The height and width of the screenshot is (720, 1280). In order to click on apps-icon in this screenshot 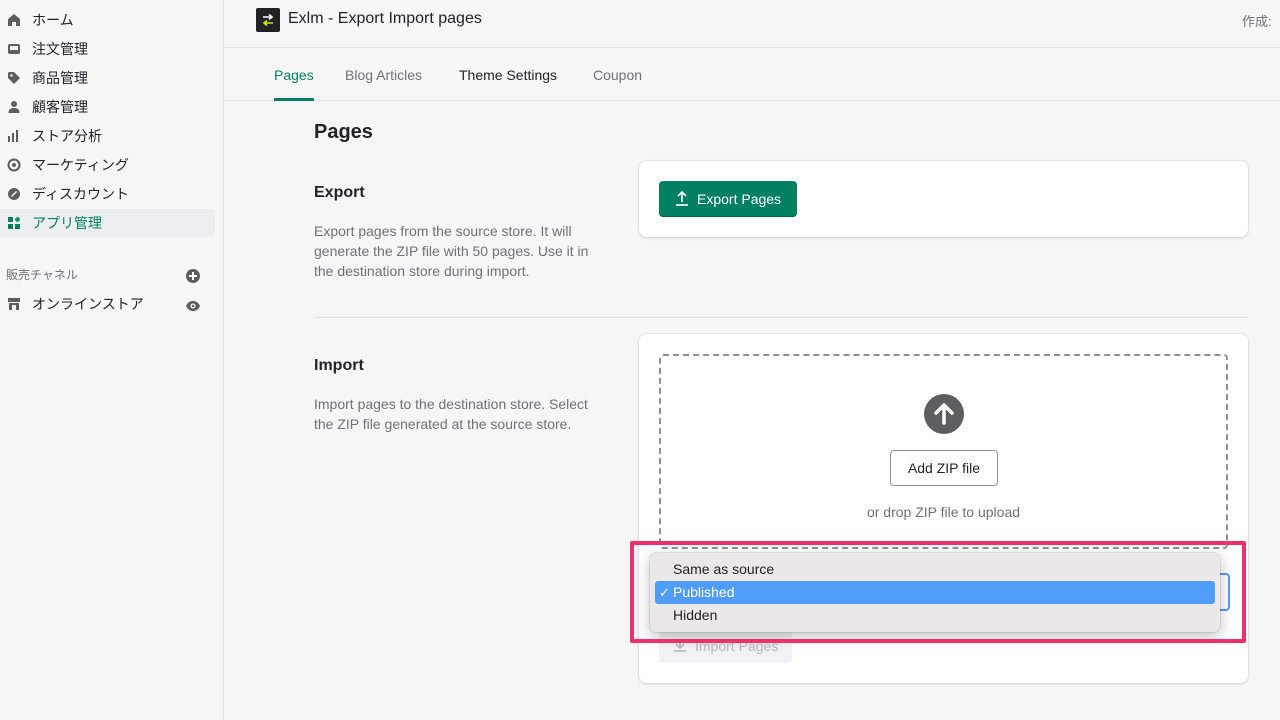, I will do `click(14, 223)`.